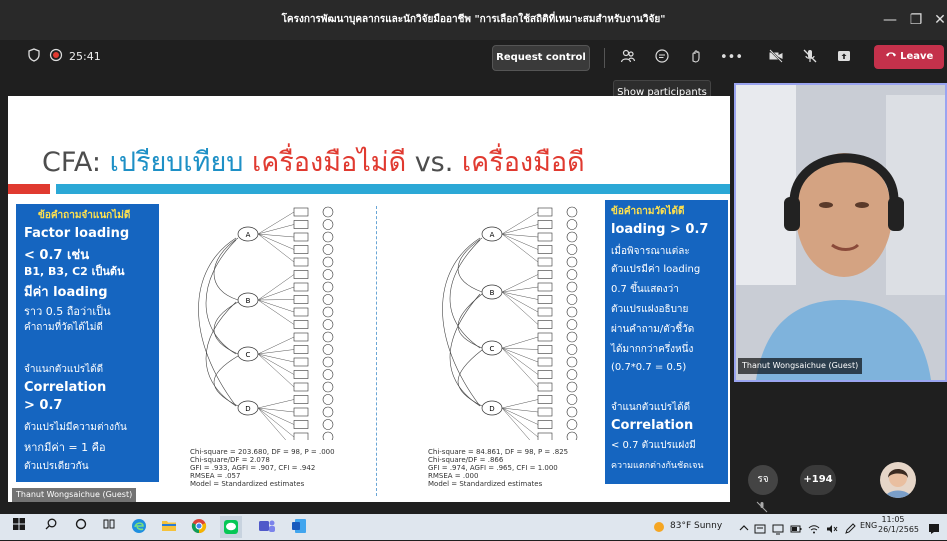 The image size is (947, 541). What do you see at coordinates (34, 58) in the screenshot?
I see `shield-icon` at bounding box center [34, 58].